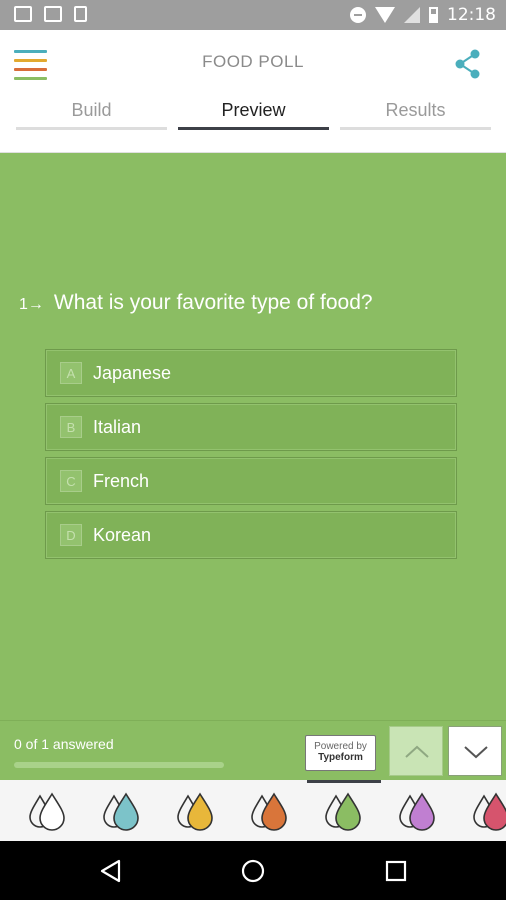 The image size is (506, 900). What do you see at coordinates (253, 750) in the screenshot?
I see `form-footer: 0 of 1 answered Powered by Typeform` at bounding box center [253, 750].